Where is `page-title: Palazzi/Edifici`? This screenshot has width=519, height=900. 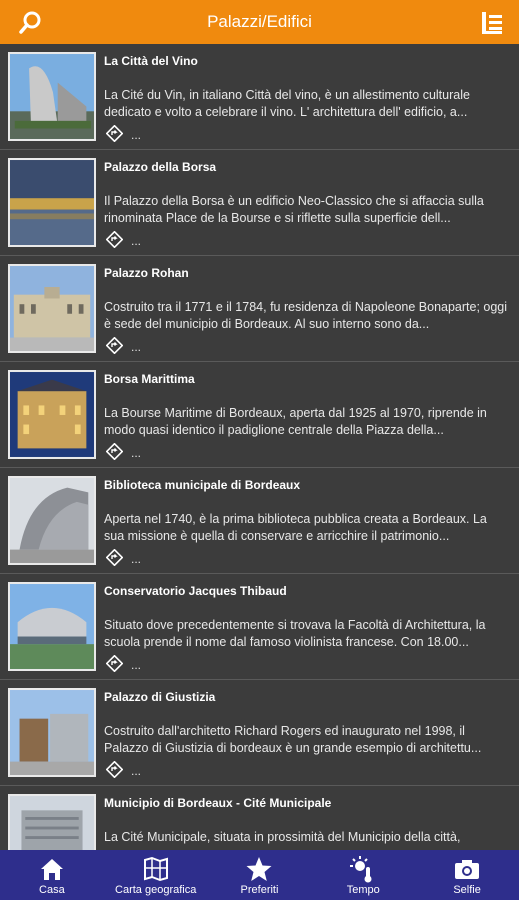
page-title: Palazzi/Edifici is located at coordinates (259, 21).